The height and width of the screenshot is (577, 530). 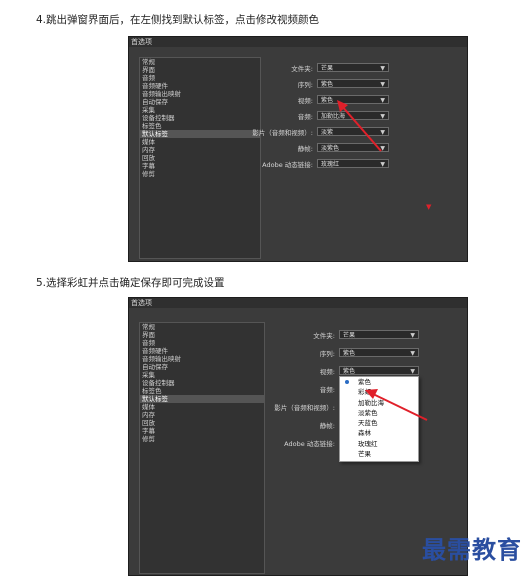 What do you see at coordinates (347, 382) in the screenshot?
I see `radio-dot-icon` at bounding box center [347, 382].